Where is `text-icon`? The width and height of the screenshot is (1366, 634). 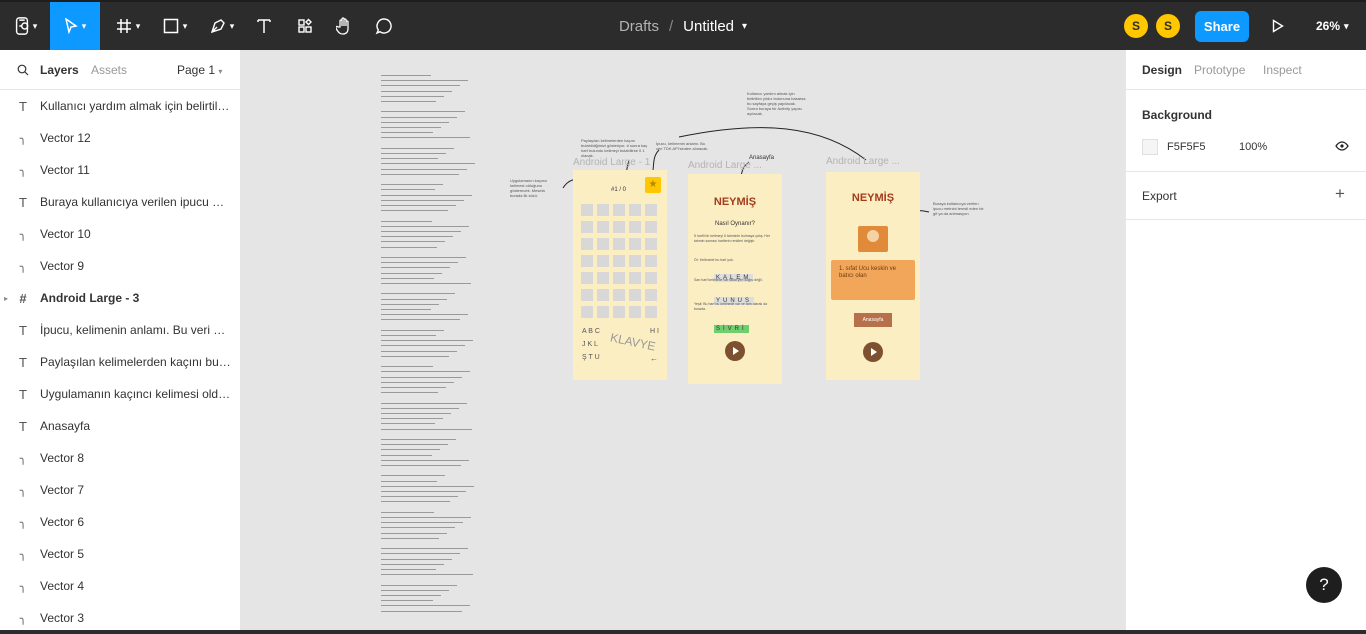 text-icon is located at coordinates (264, 26).